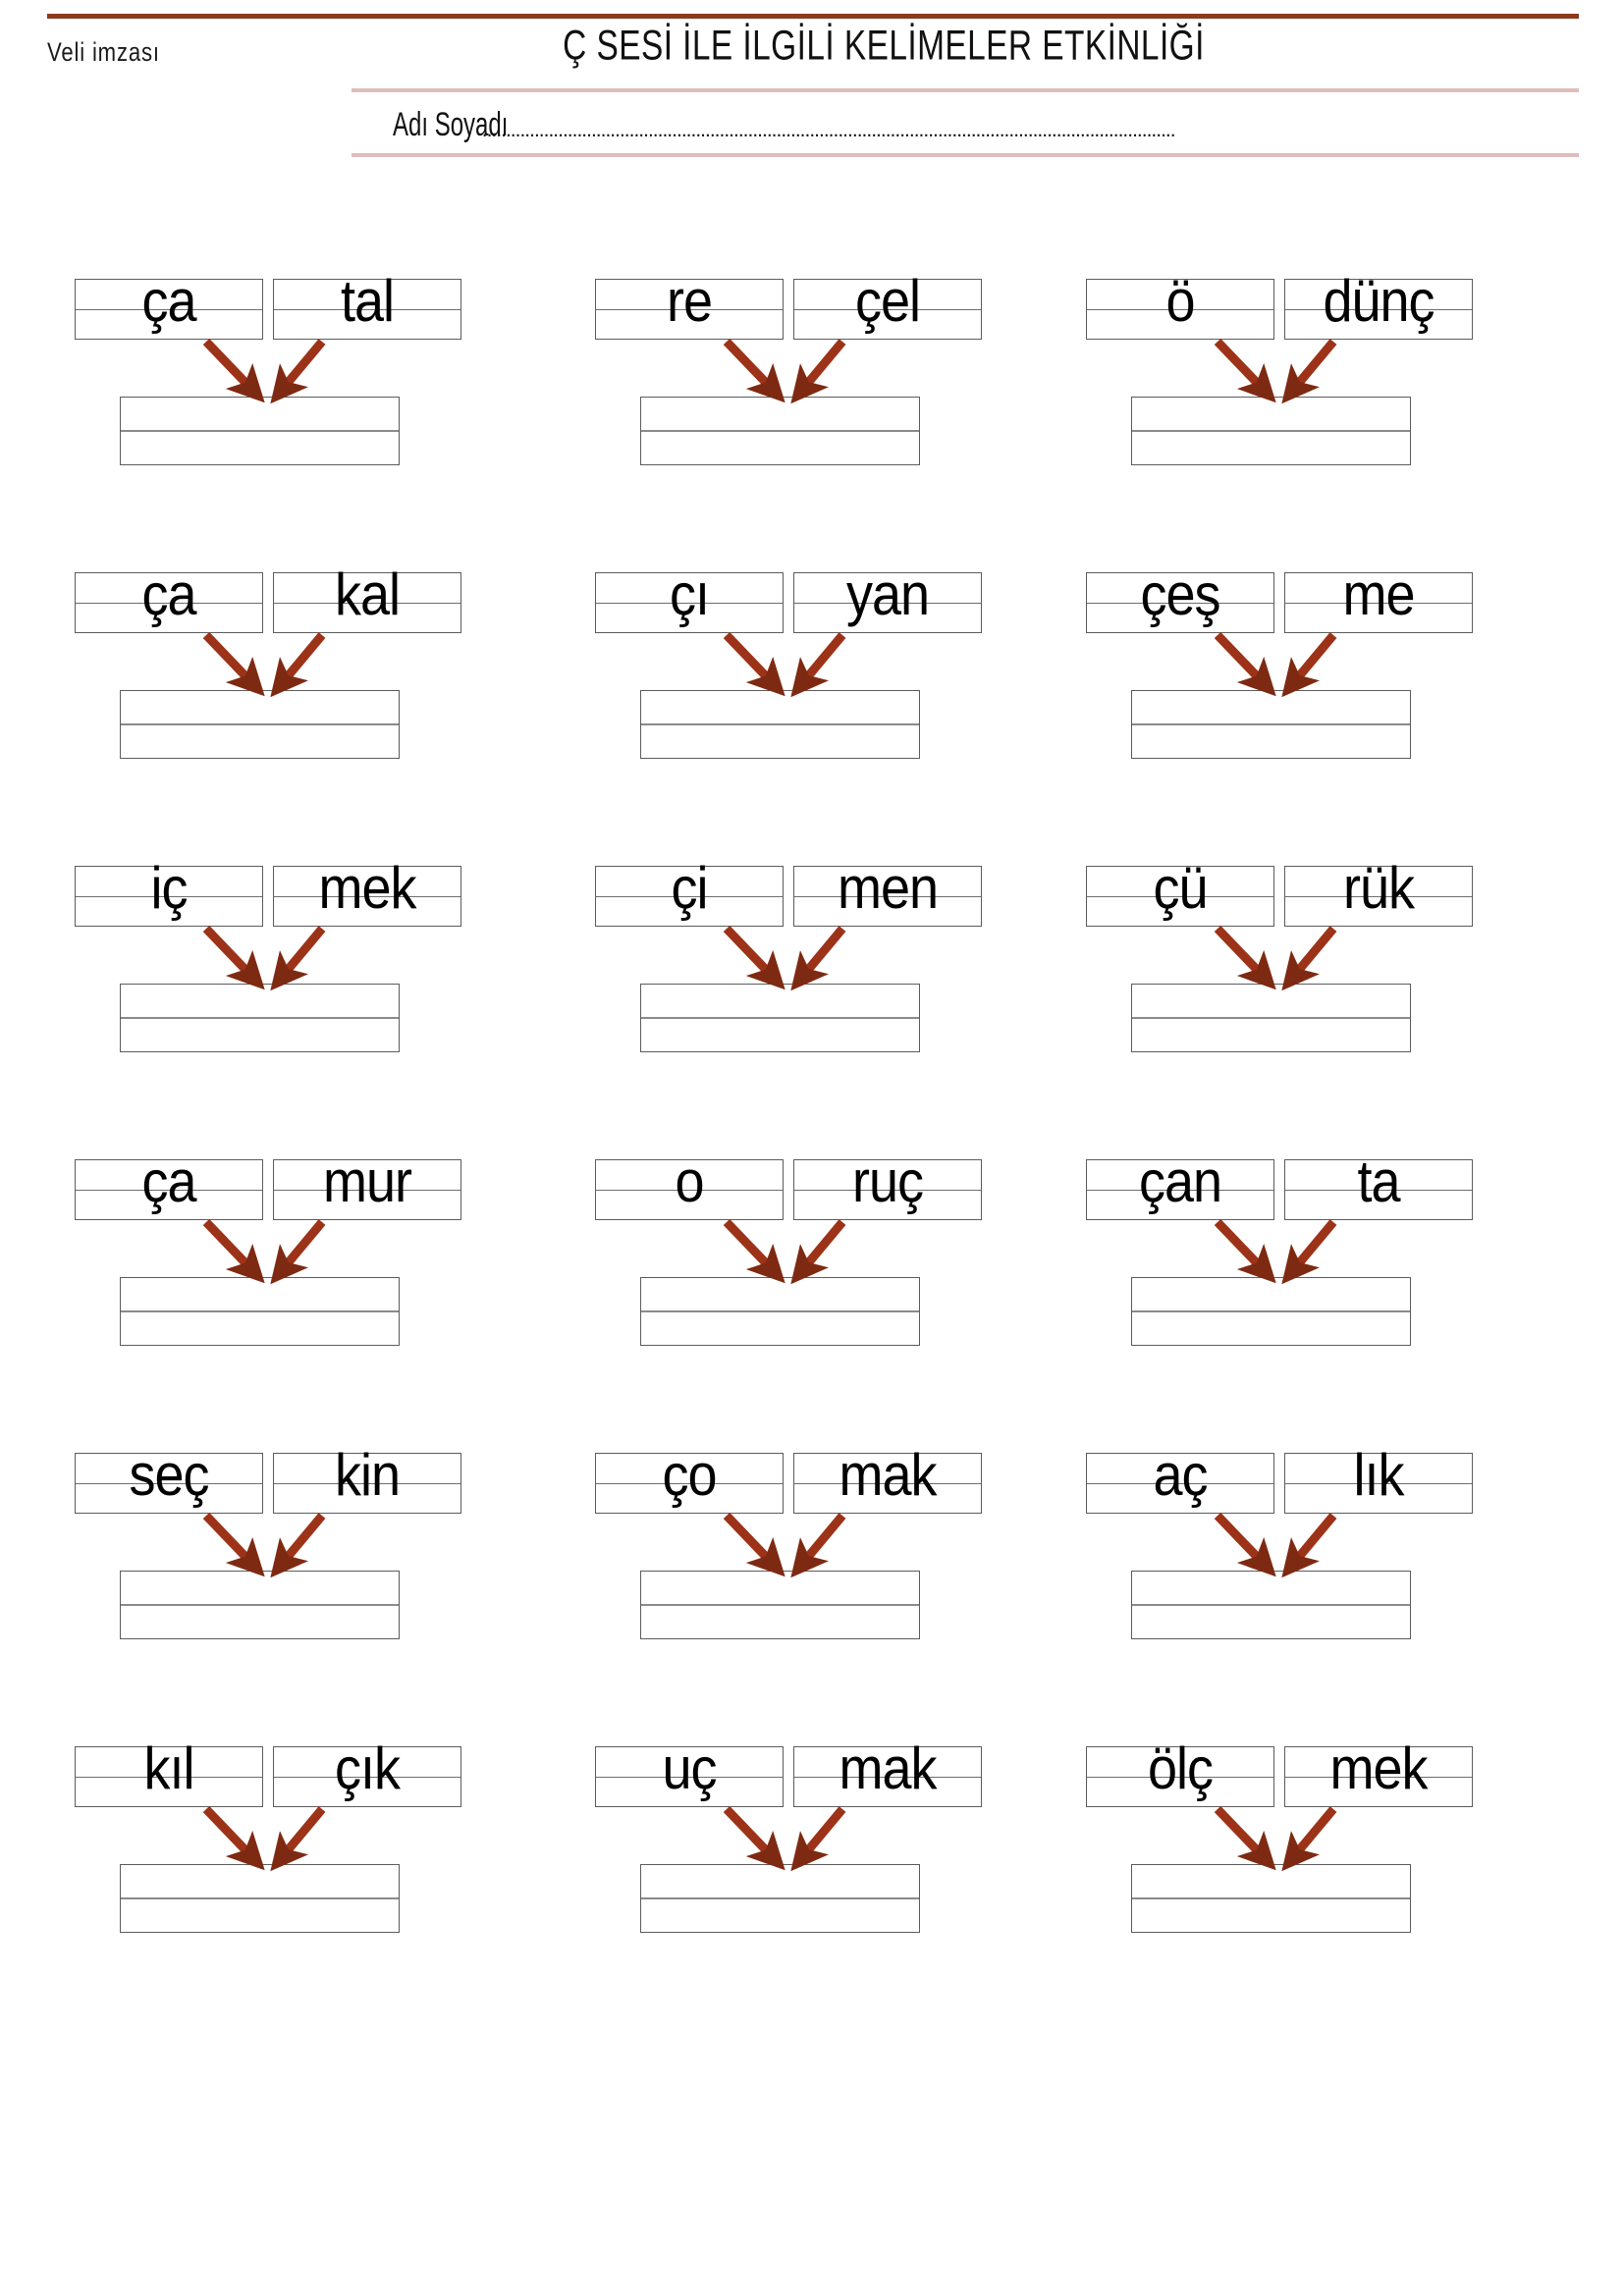 This screenshot has width=1624, height=2296. I want to click on syllable-box-left: çi, so click(689, 893).